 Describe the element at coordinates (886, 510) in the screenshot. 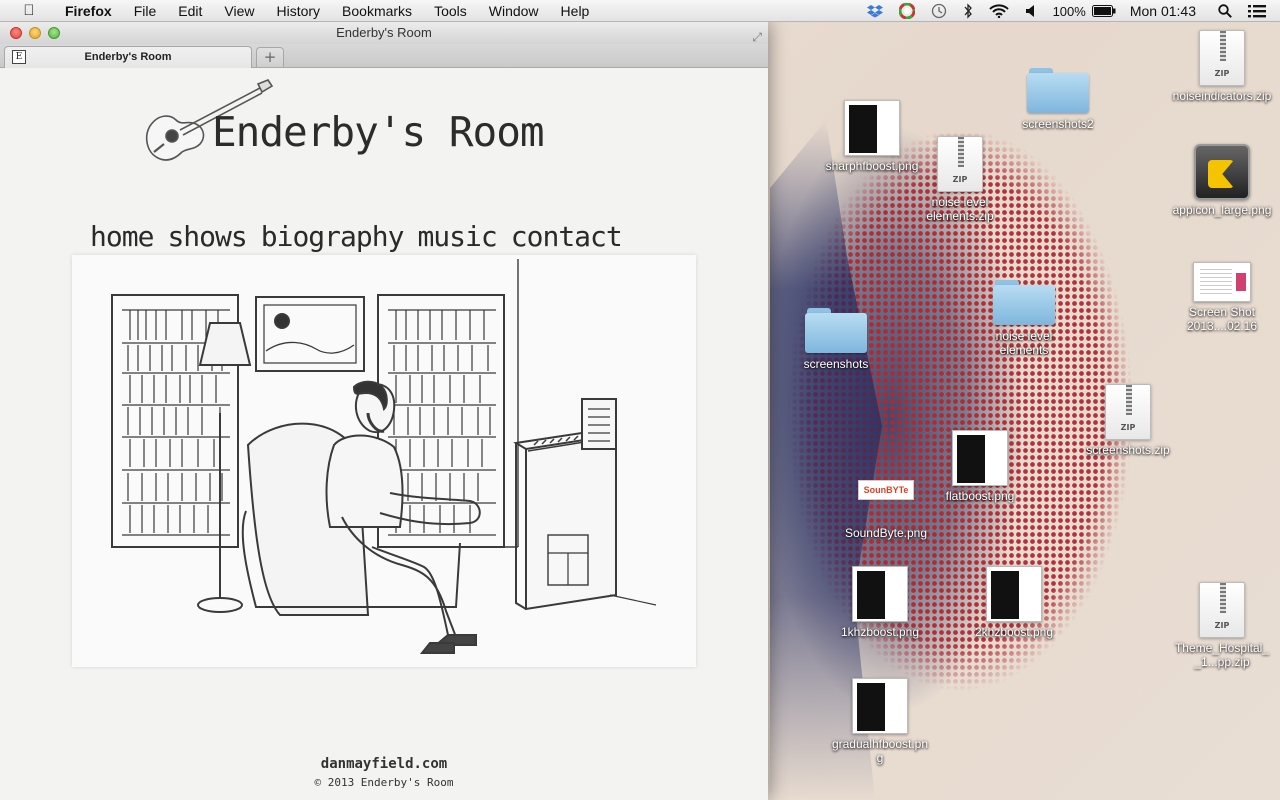

I see `desktop-icon-soundbyte-png: SounBYTe SoundByte.png` at that location.